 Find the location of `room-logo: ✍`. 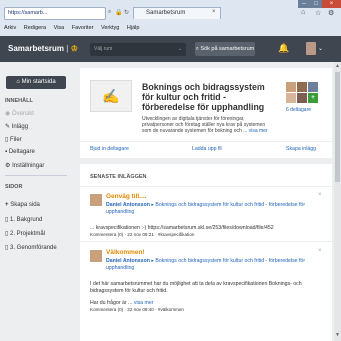

room-logo: ✍ is located at coordinates (111, 96).